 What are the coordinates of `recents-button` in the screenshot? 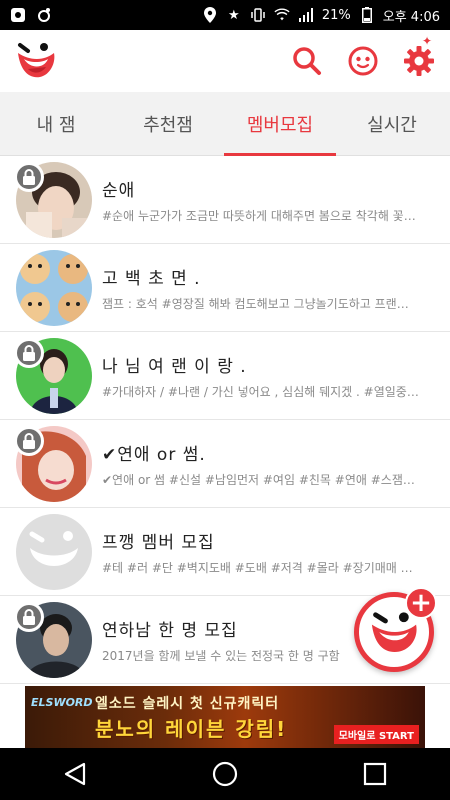 It's located at (375, 774).